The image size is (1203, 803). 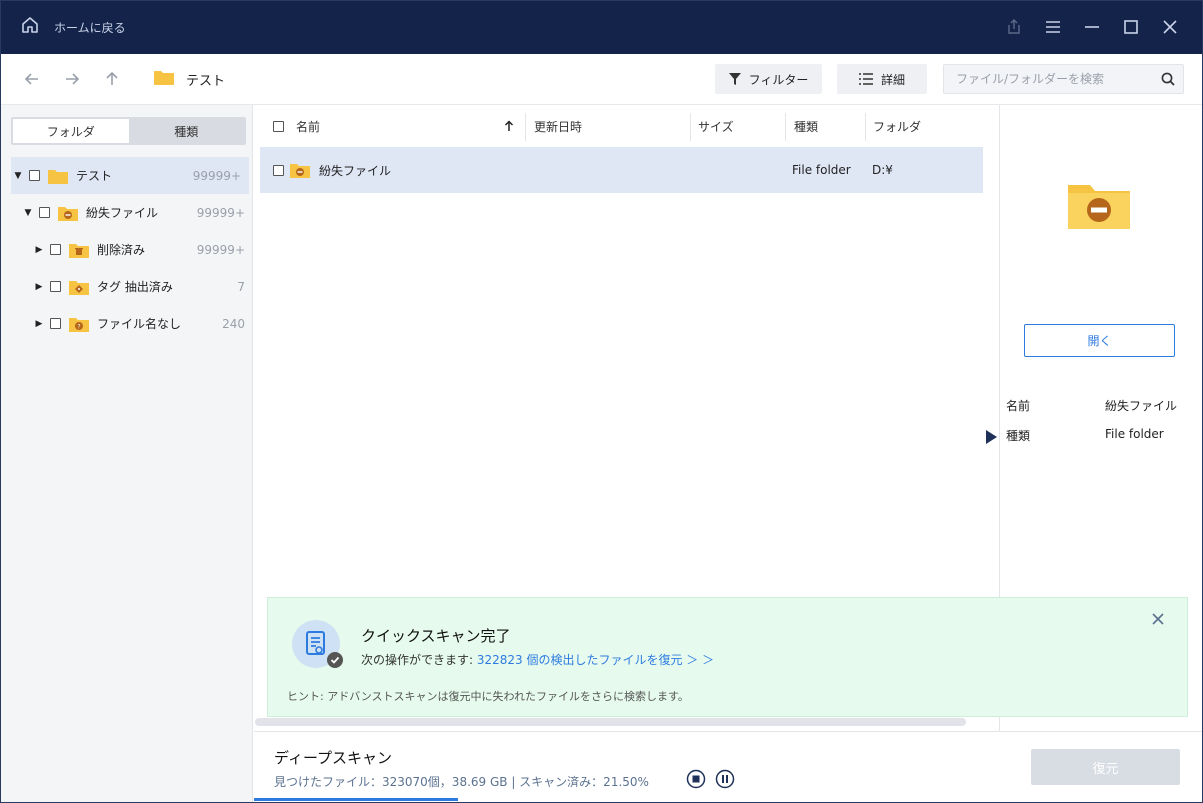 I want to click on search-box, so click(x=1063, y=79).